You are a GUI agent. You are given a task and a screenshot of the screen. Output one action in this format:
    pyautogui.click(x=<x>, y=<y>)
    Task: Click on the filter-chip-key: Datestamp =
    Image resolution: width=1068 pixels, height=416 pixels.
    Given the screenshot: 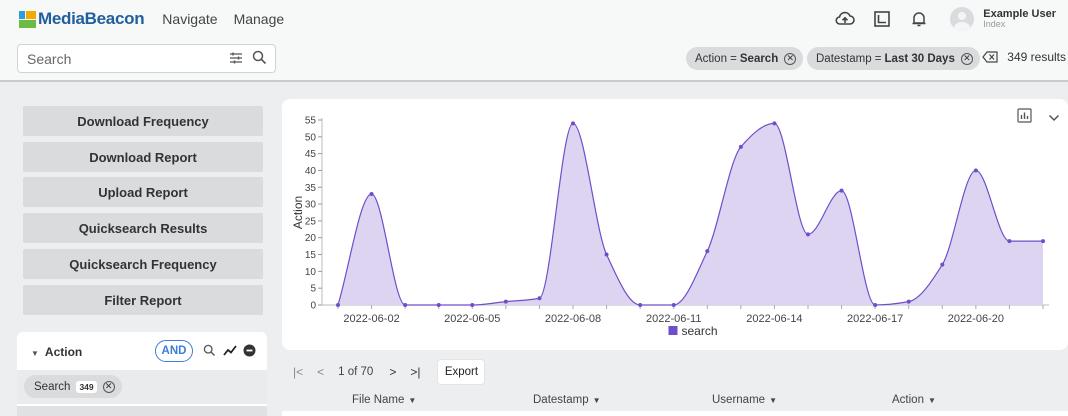 What is the action you would take?
    pyautogui.click(x=849, y=58)
    